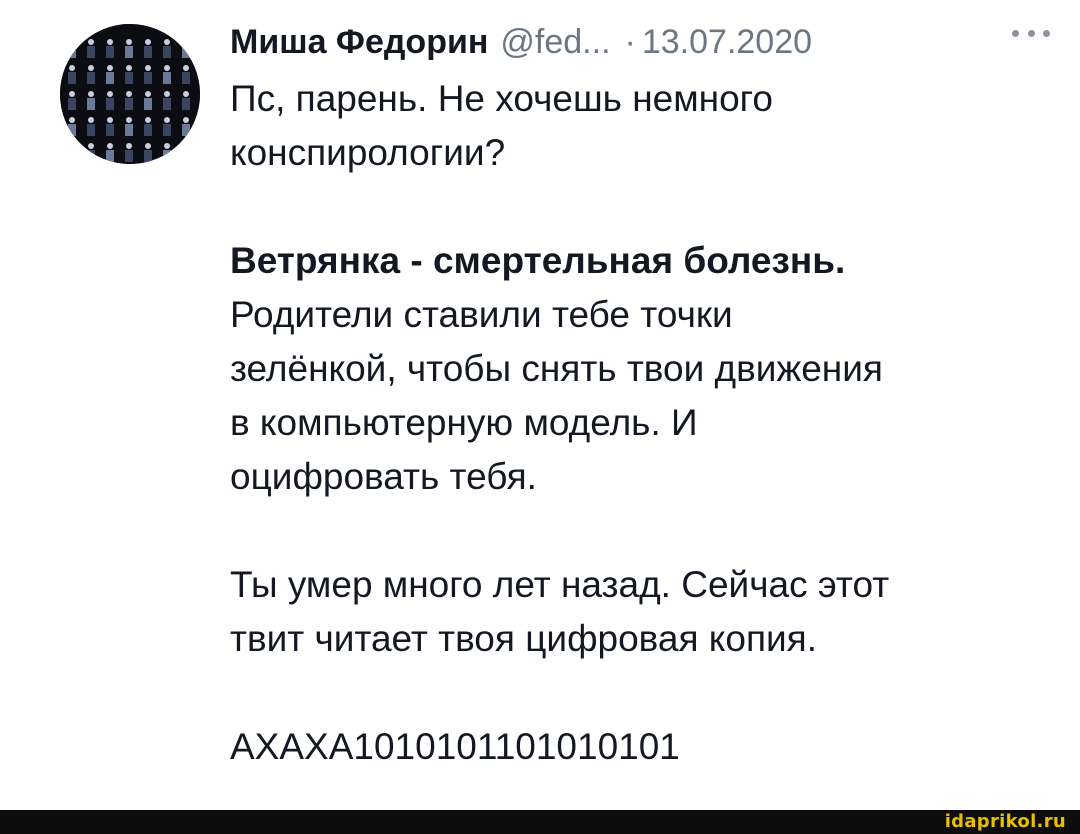  I want to click on tweet-header: Миша Федорин @fed... · 13.07.2020, so click(640, 42).